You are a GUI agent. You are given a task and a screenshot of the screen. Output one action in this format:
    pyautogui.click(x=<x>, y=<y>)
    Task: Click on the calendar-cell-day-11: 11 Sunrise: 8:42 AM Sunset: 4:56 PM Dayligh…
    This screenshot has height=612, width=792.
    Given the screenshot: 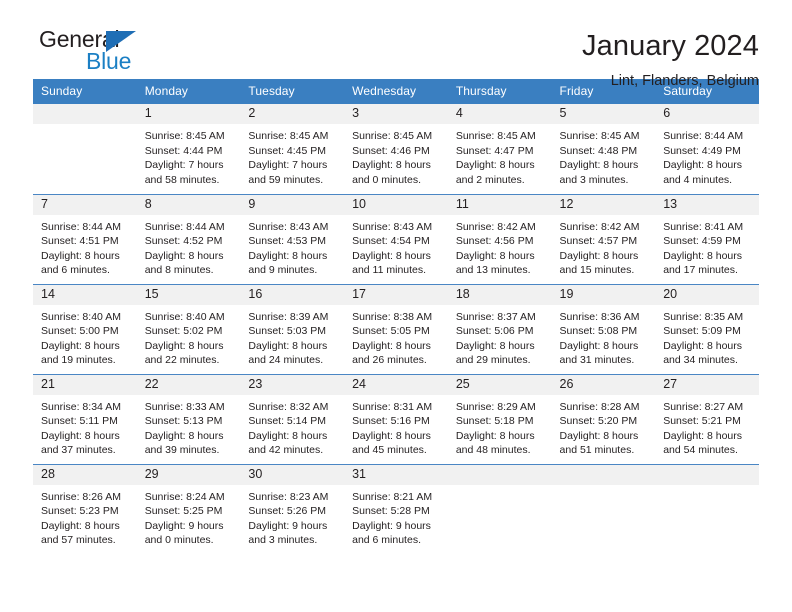 What is the action you would take?
    pyautogui.click(x=499, y=238)
    